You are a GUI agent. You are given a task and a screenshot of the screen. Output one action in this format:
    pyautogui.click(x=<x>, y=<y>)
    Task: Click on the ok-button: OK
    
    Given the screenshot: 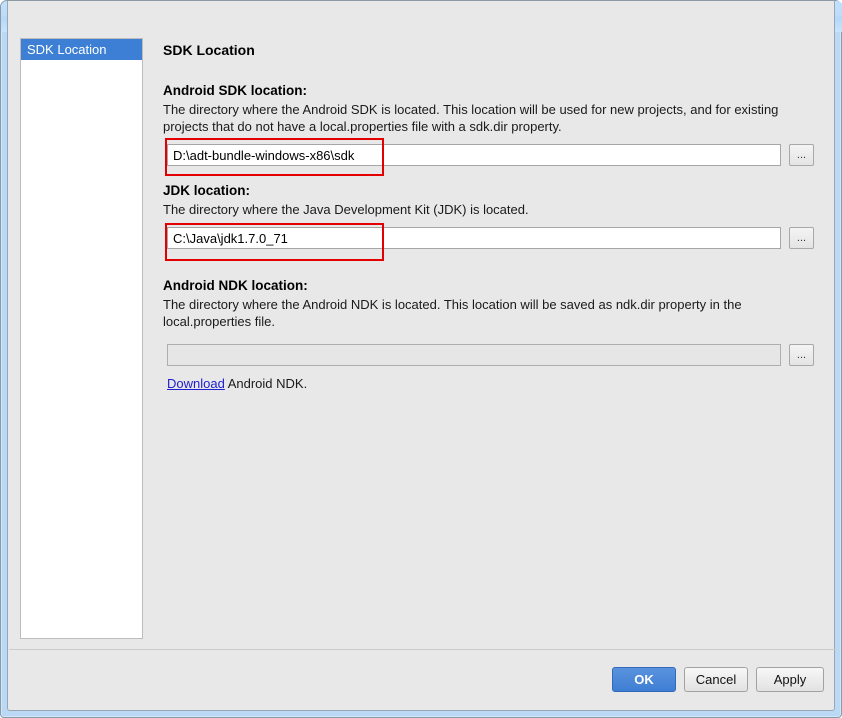 What is the action you would take?
    pyautogui.click(x=644, y=679)
    